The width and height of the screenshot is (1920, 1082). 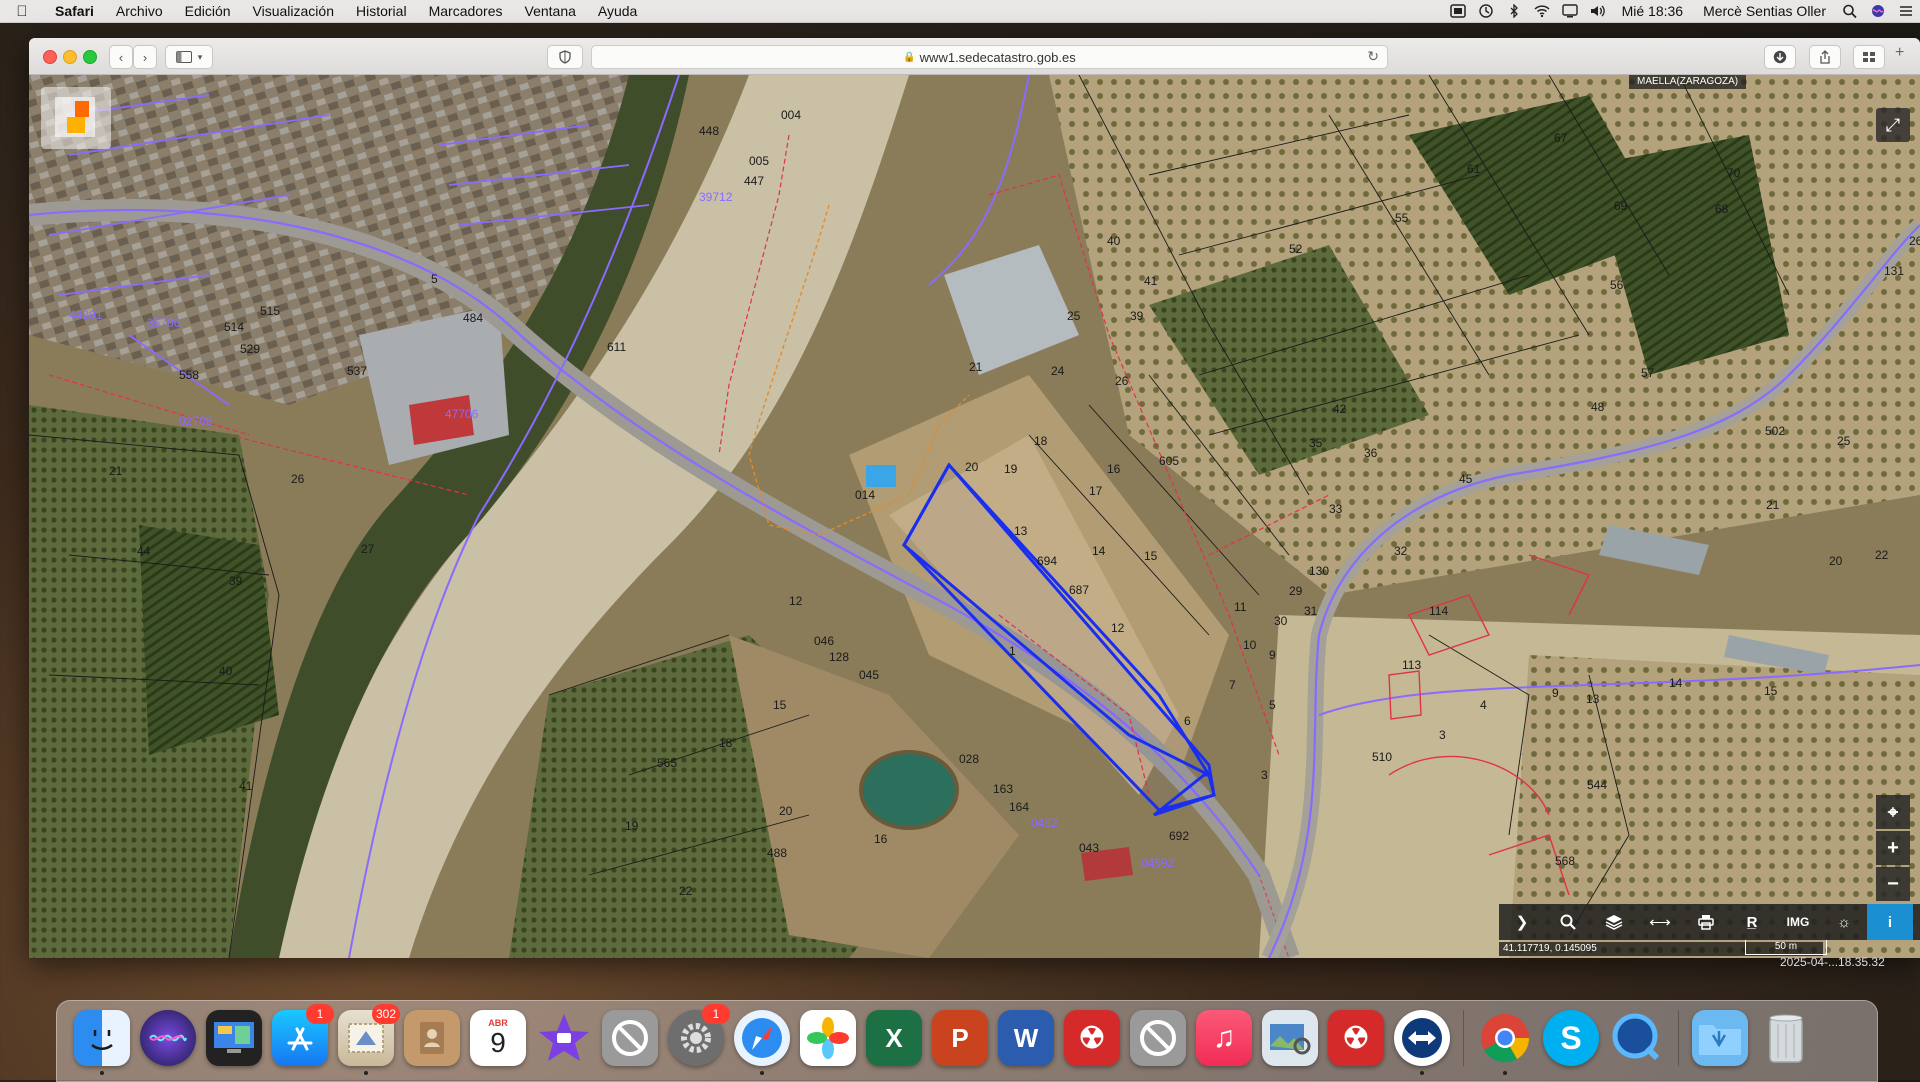 I want to click on forward-button: ›, so click(x=145, y=57).